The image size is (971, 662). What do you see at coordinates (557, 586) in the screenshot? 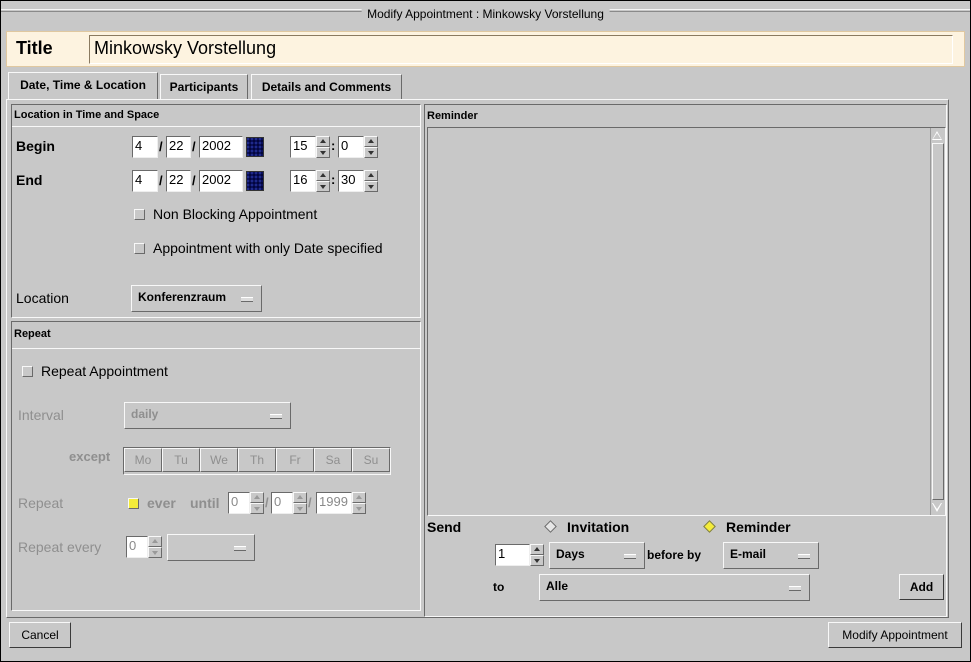
I see `reminder-recipient-value: Alle` at bounding box center [557, 586].